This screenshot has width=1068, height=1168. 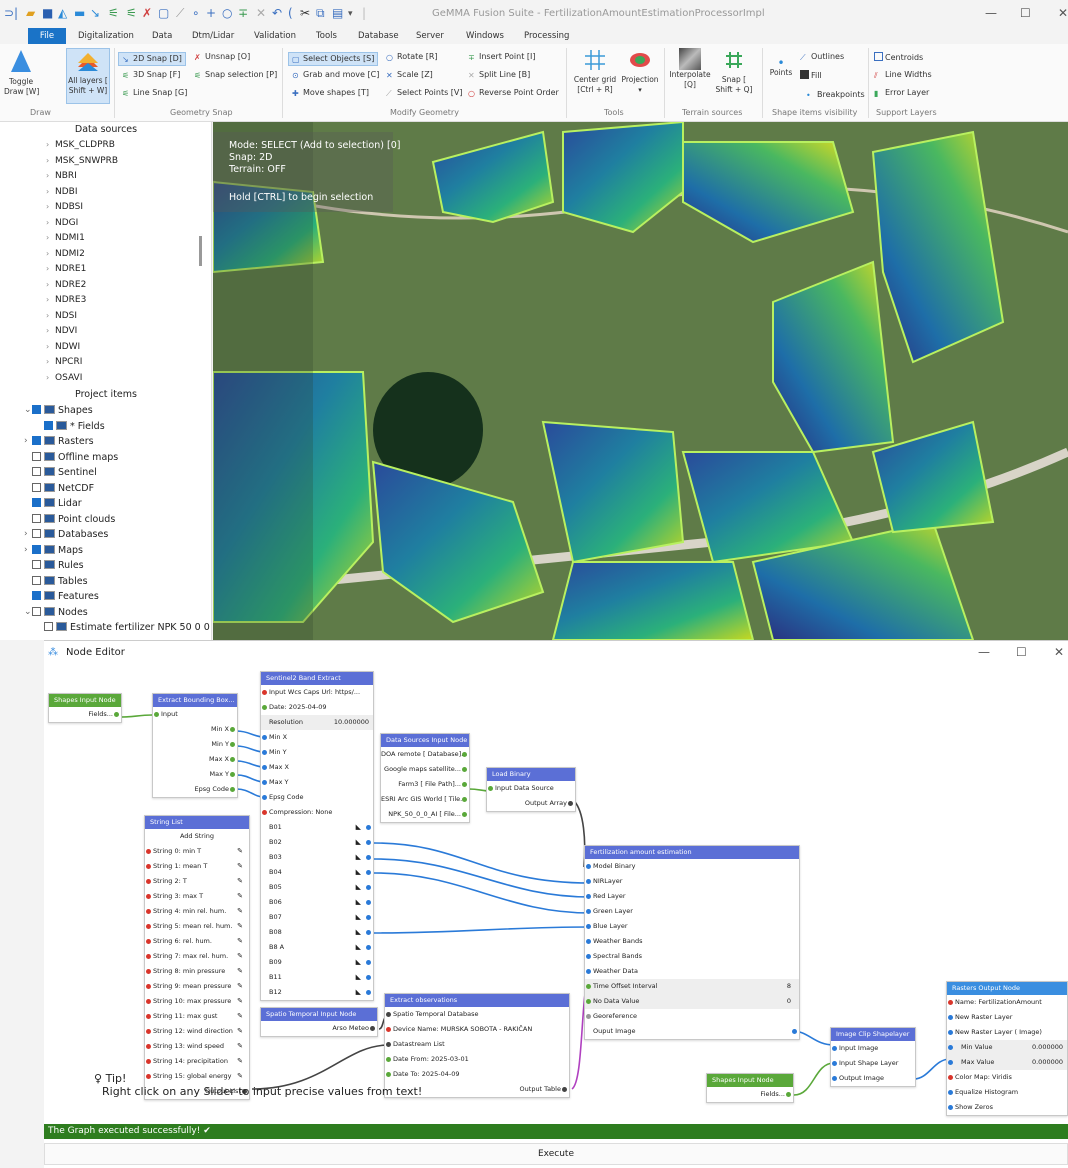 I want to click on execute-button: Execute, so click(x=556, y=1154).